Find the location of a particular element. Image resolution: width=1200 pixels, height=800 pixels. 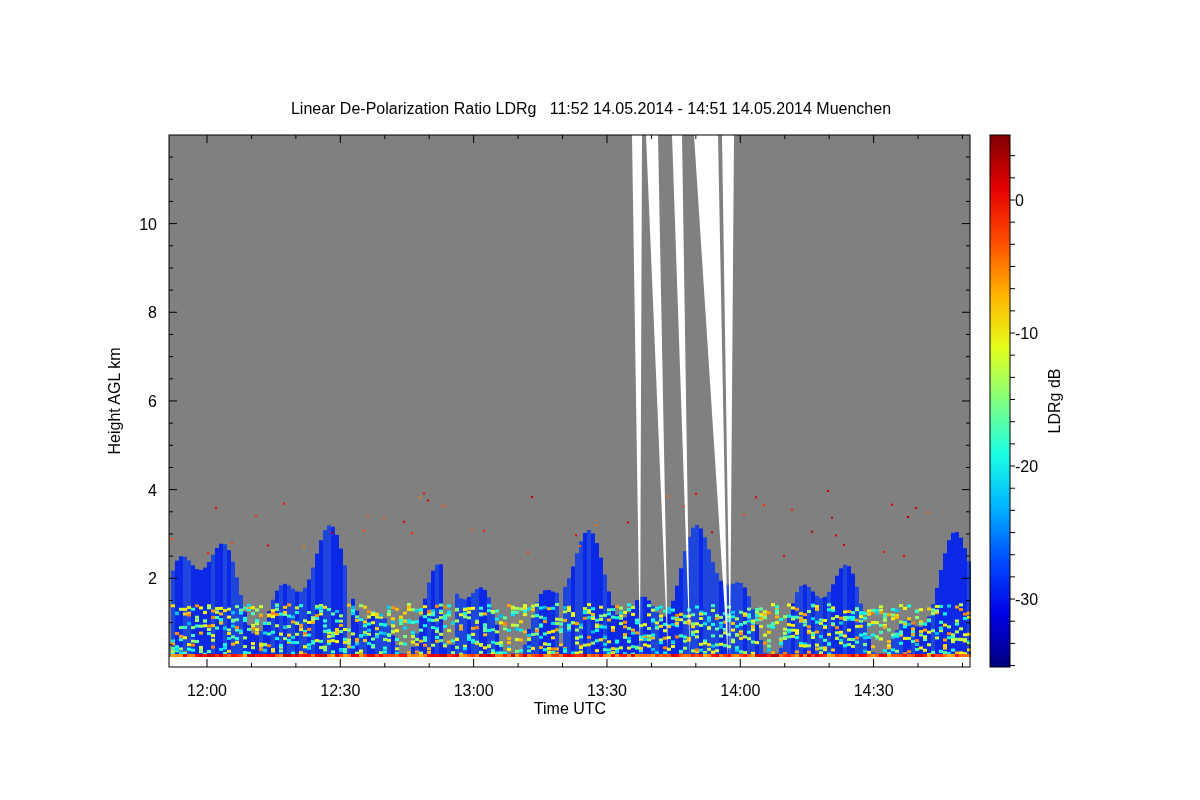

colorbar-tick-label: -10 is located at coordinates (1027, 333).